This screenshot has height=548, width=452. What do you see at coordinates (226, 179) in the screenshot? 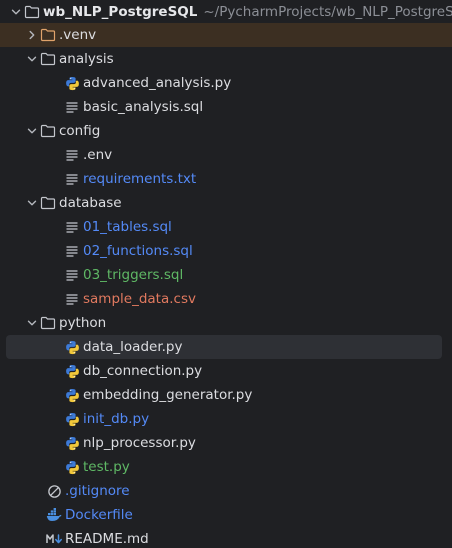
I see `tree-item-file: requirements.txt` at bounding box center [226, 179].